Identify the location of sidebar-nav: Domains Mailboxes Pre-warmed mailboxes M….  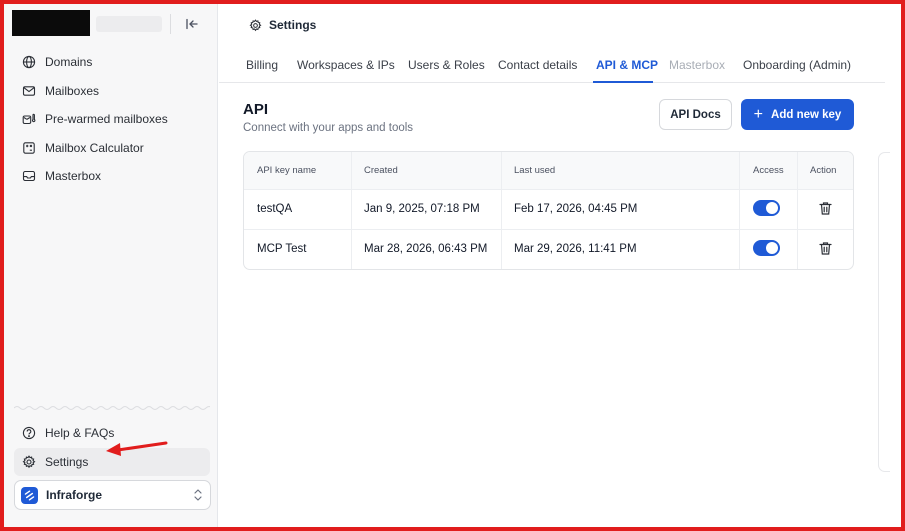
(112, 119).